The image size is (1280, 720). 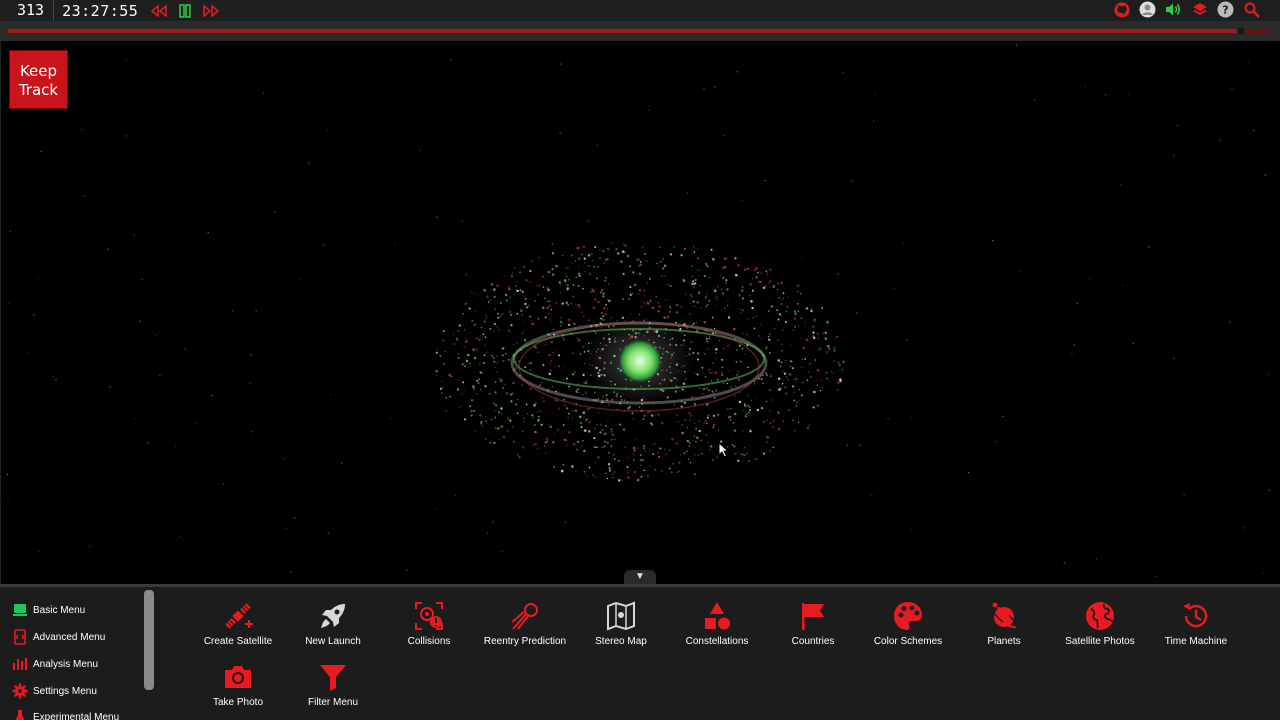 What do you see at coordinates (626, 31) in the screenshot?
I see `timeline-progress` at bounding box center [626, 31].